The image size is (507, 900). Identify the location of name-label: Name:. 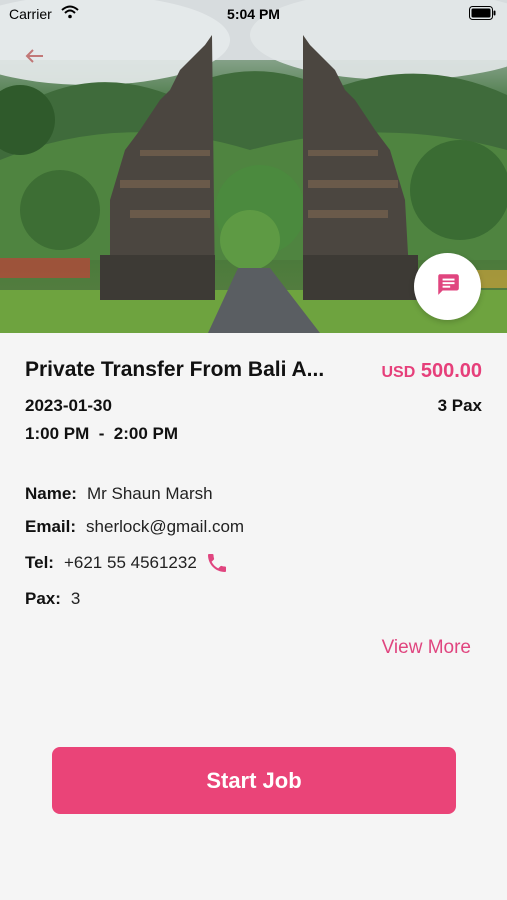
(51, 493).